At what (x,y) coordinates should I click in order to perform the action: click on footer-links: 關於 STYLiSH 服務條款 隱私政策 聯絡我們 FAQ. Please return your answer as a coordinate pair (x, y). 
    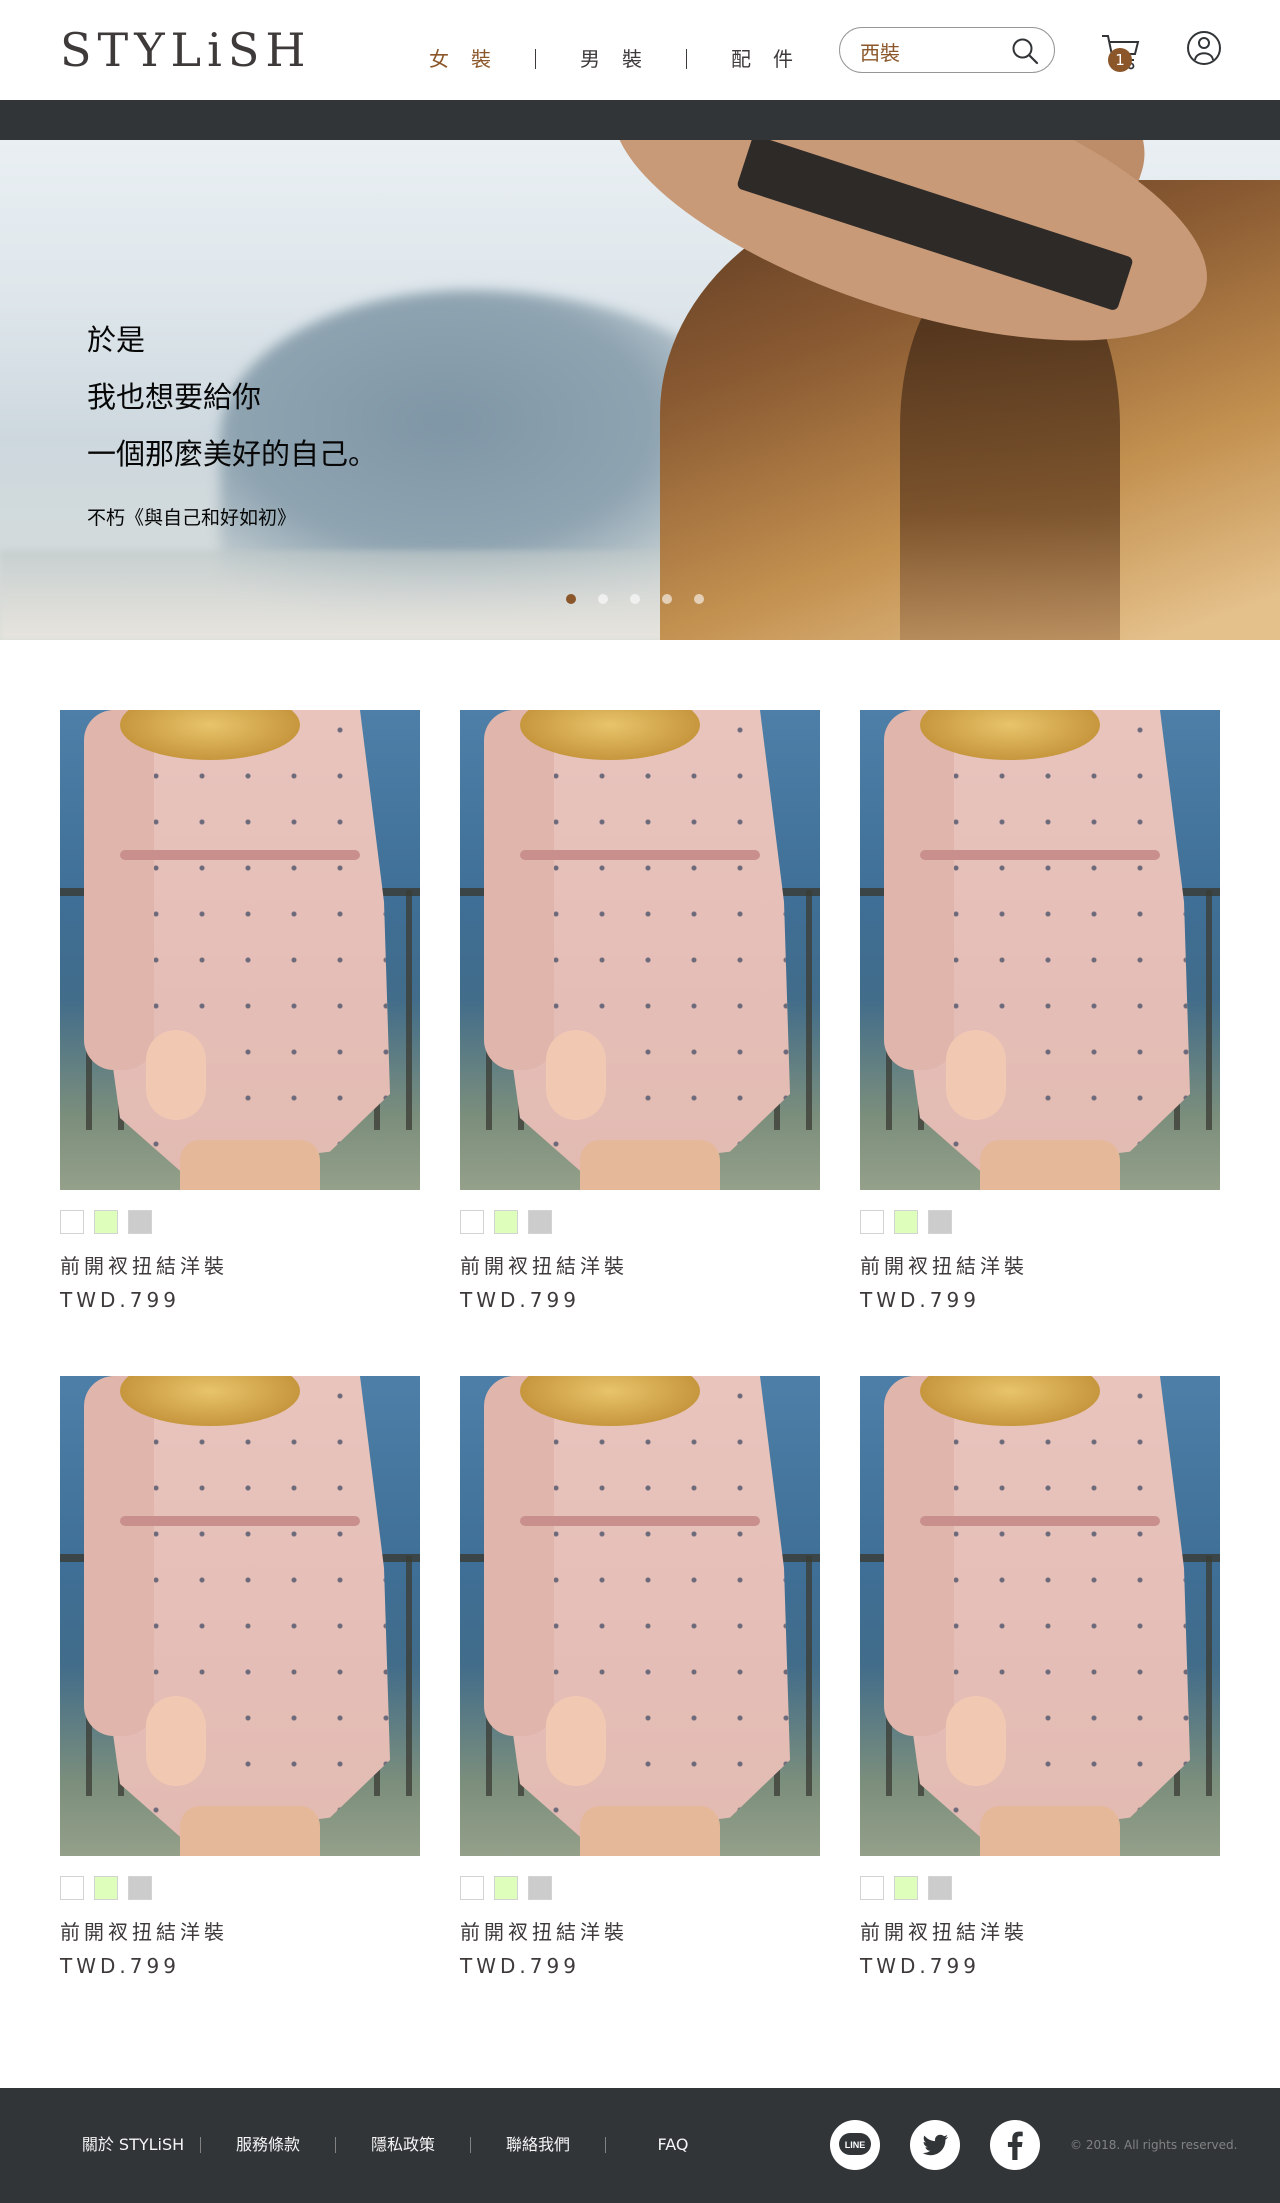
    Looking at the image, I should click on (403, 2145).